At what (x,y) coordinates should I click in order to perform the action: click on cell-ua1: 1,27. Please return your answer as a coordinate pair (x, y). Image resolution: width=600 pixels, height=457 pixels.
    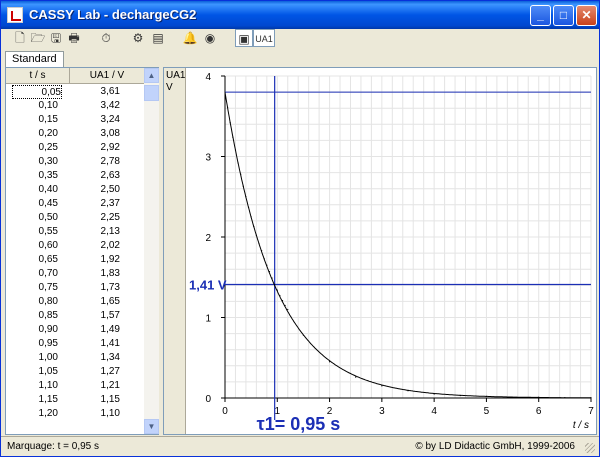
    Looking at the image, I should click on (95, 372).